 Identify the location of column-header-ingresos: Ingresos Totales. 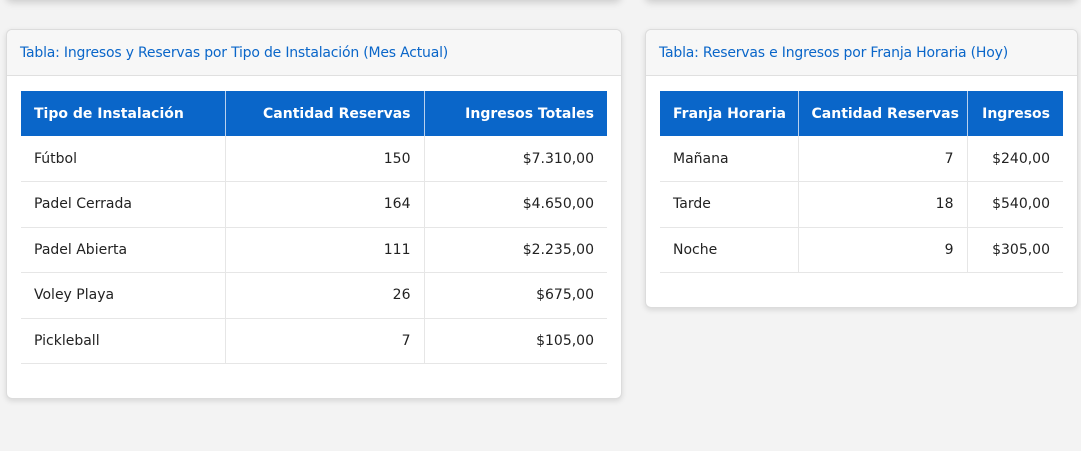
(515, 113).